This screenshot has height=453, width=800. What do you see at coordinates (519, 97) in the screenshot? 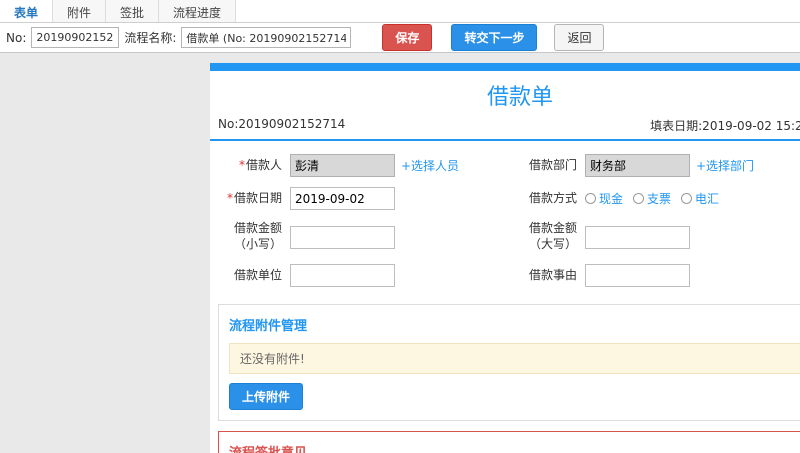
I see `form-title: 借款单` at bounding box center [519, 97].